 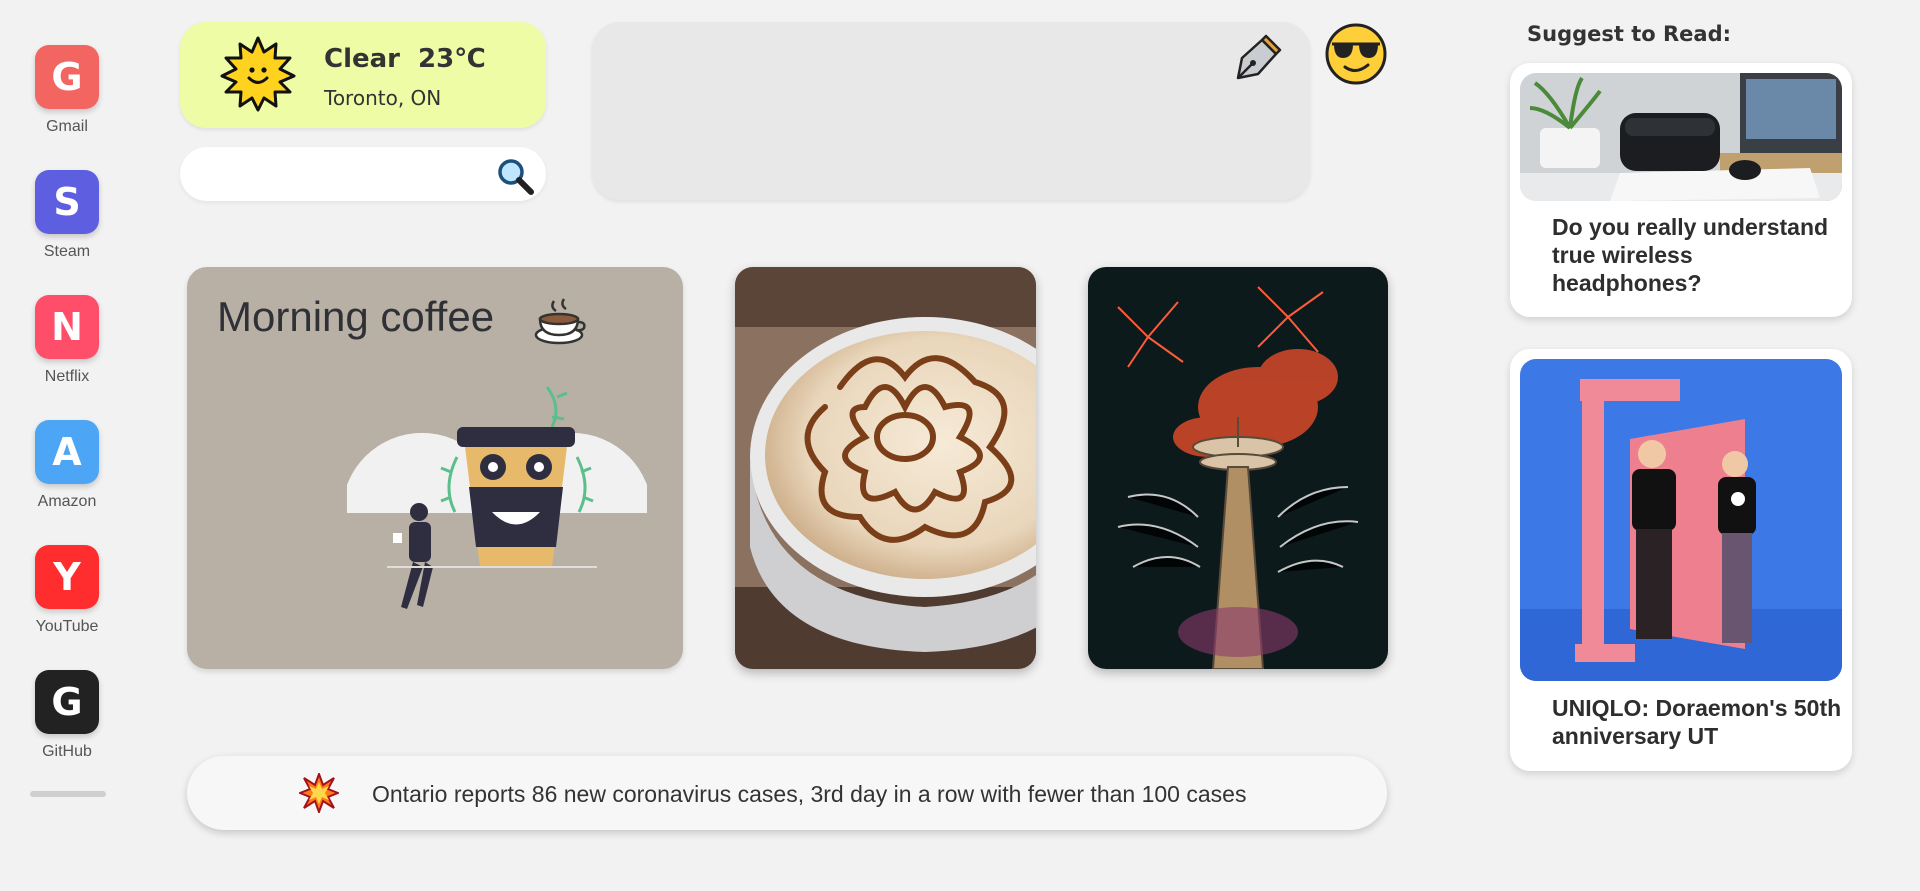 I want to click on suggest-article-title: UNIQLO: Doraemon's 50th anniversary UT, so click(x=1697, y=722).